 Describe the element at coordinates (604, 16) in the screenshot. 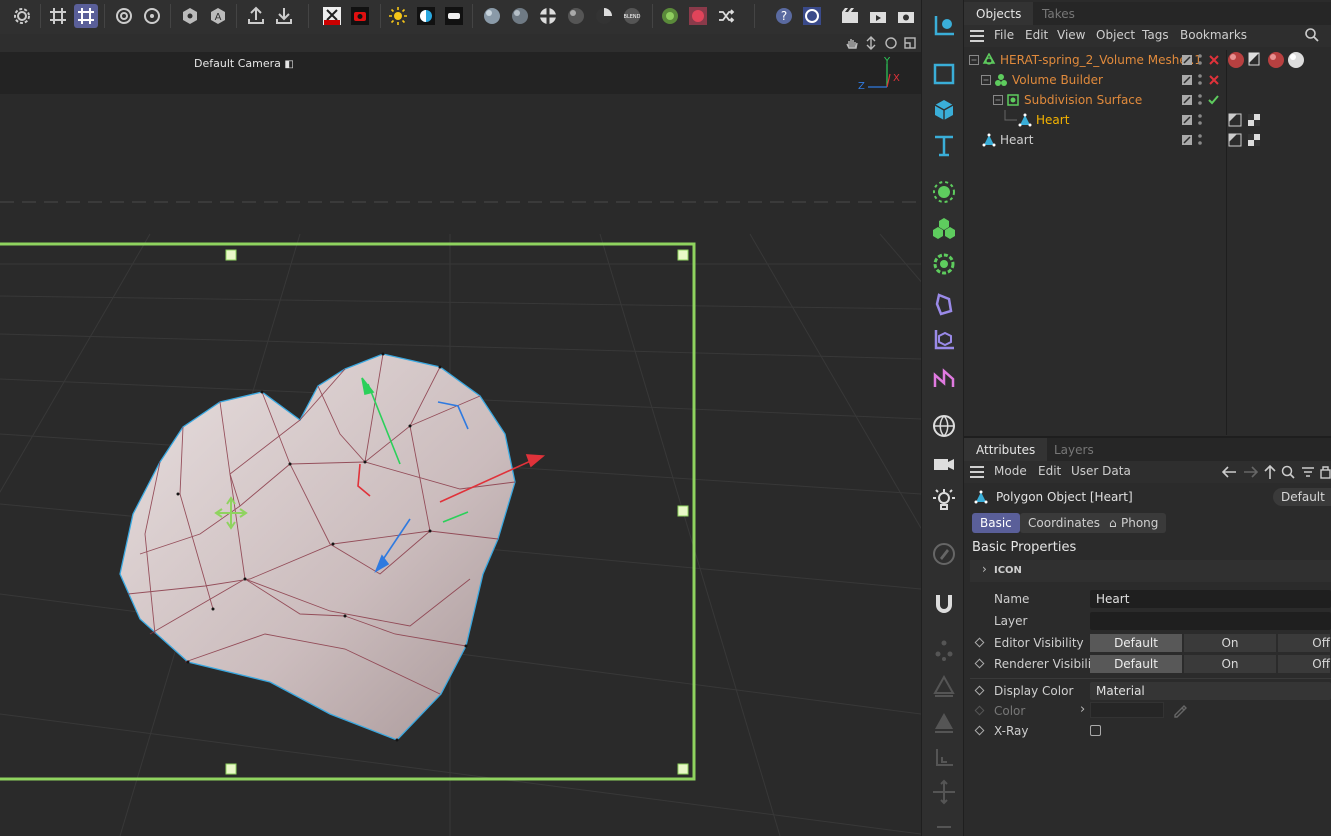

I see `material-sphere-4-icon` at that location.